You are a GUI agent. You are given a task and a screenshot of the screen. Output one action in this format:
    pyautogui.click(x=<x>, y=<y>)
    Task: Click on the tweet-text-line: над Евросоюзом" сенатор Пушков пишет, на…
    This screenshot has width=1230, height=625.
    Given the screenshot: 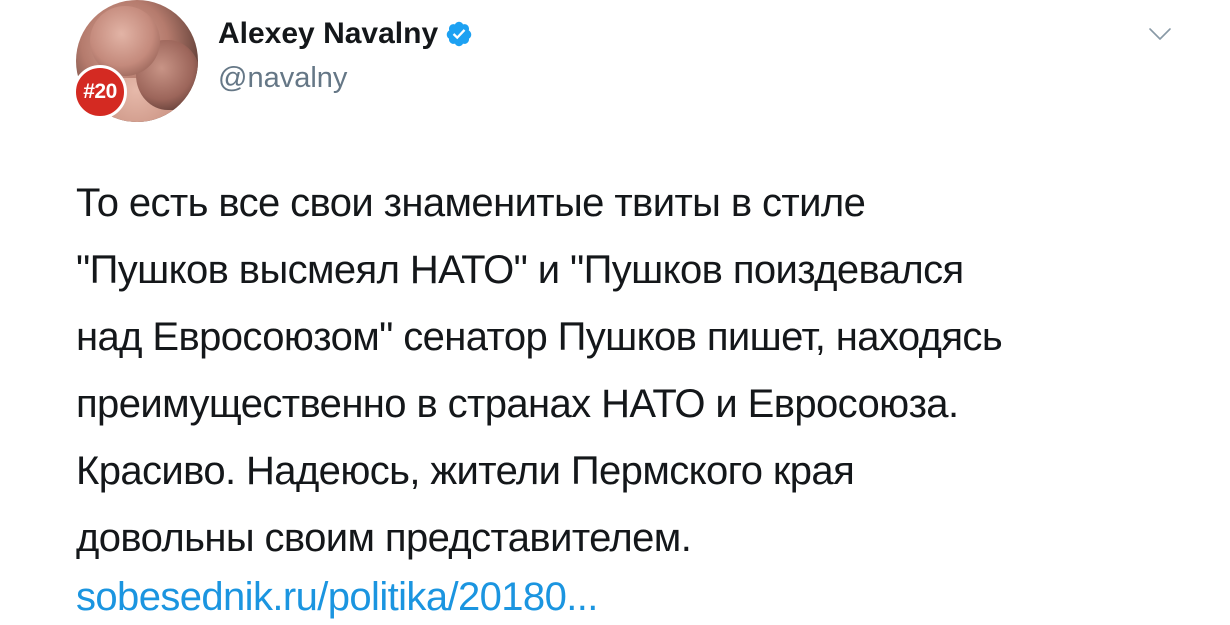 What is the action you would take?
    pyautogui.click(x=539, y=337)
    